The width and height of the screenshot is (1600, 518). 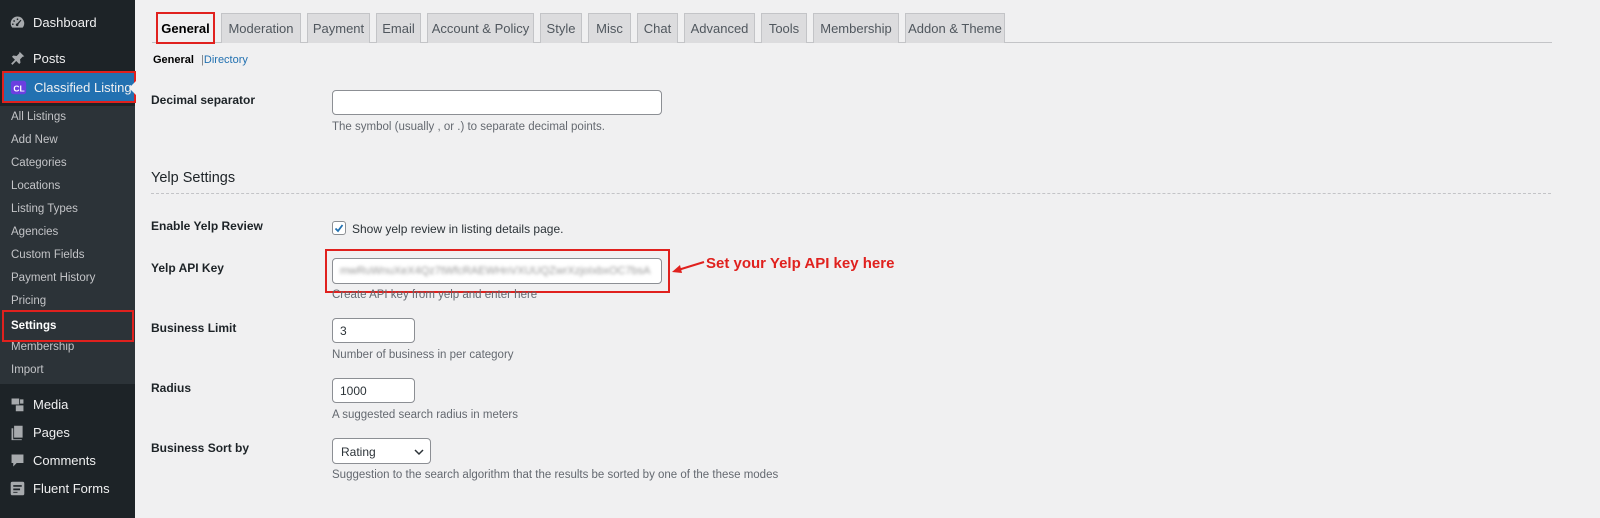 I want to click on menu-pages: Pages, so click(x=67, y=432).